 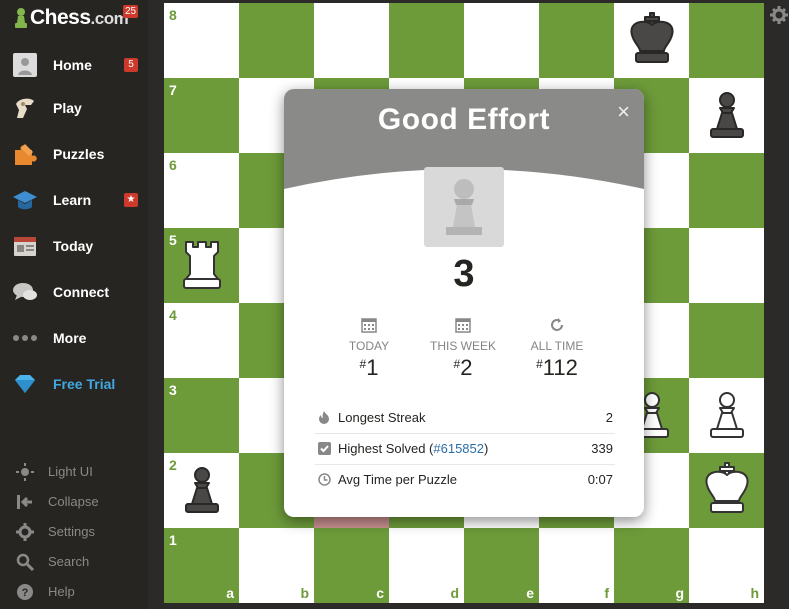 I want to click on square-a6: 6, so click(x=201, y=190).